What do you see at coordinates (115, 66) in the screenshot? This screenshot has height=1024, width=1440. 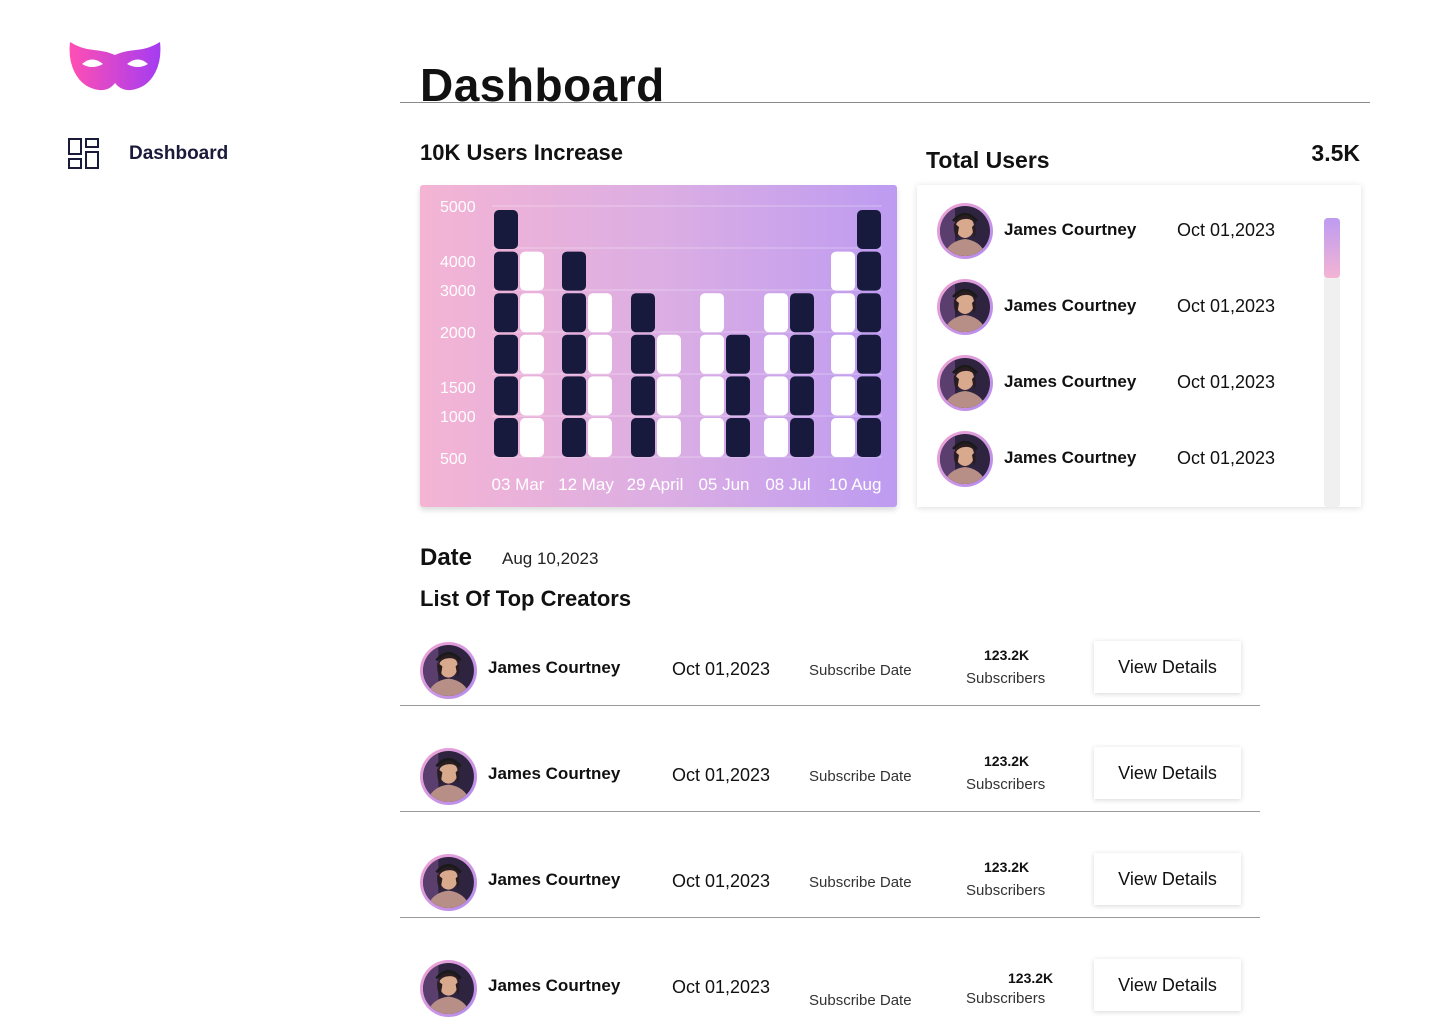 I see `mask-icon` at bounding box center [115, 66].